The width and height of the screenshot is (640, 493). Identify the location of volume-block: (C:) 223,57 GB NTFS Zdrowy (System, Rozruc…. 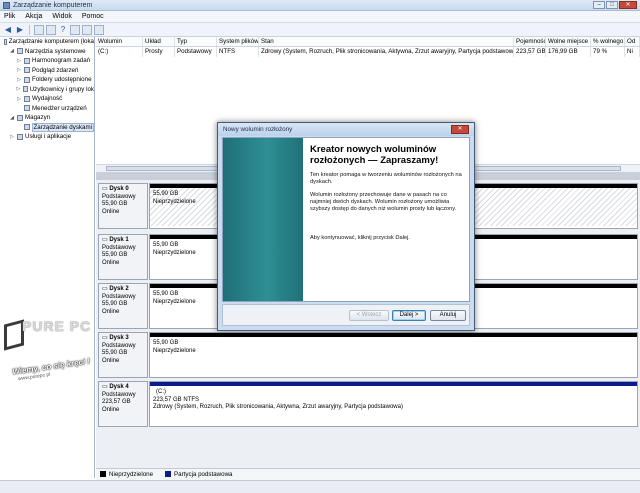
(393, 404).